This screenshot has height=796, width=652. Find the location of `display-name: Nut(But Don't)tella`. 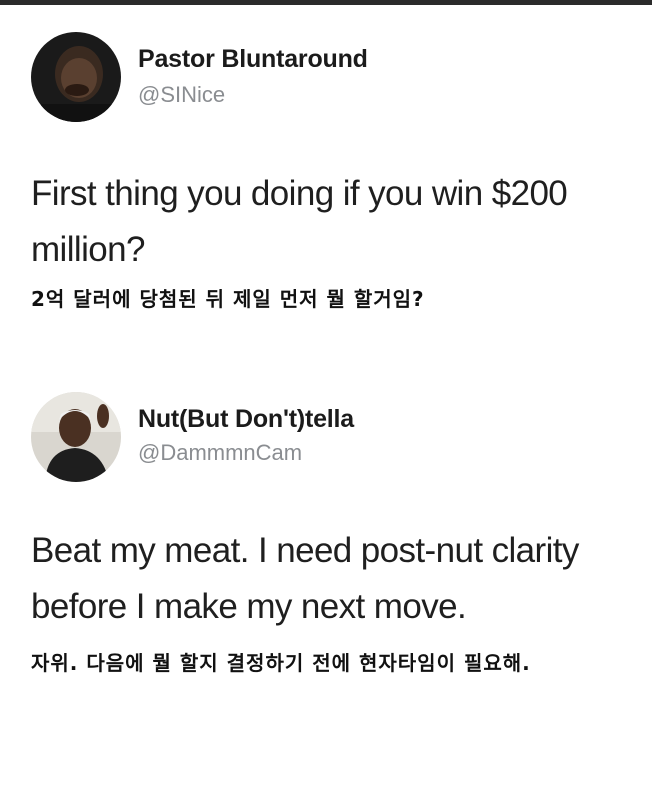

display-name: Nut(But Don't)tella is located at coordinates (246, 419).